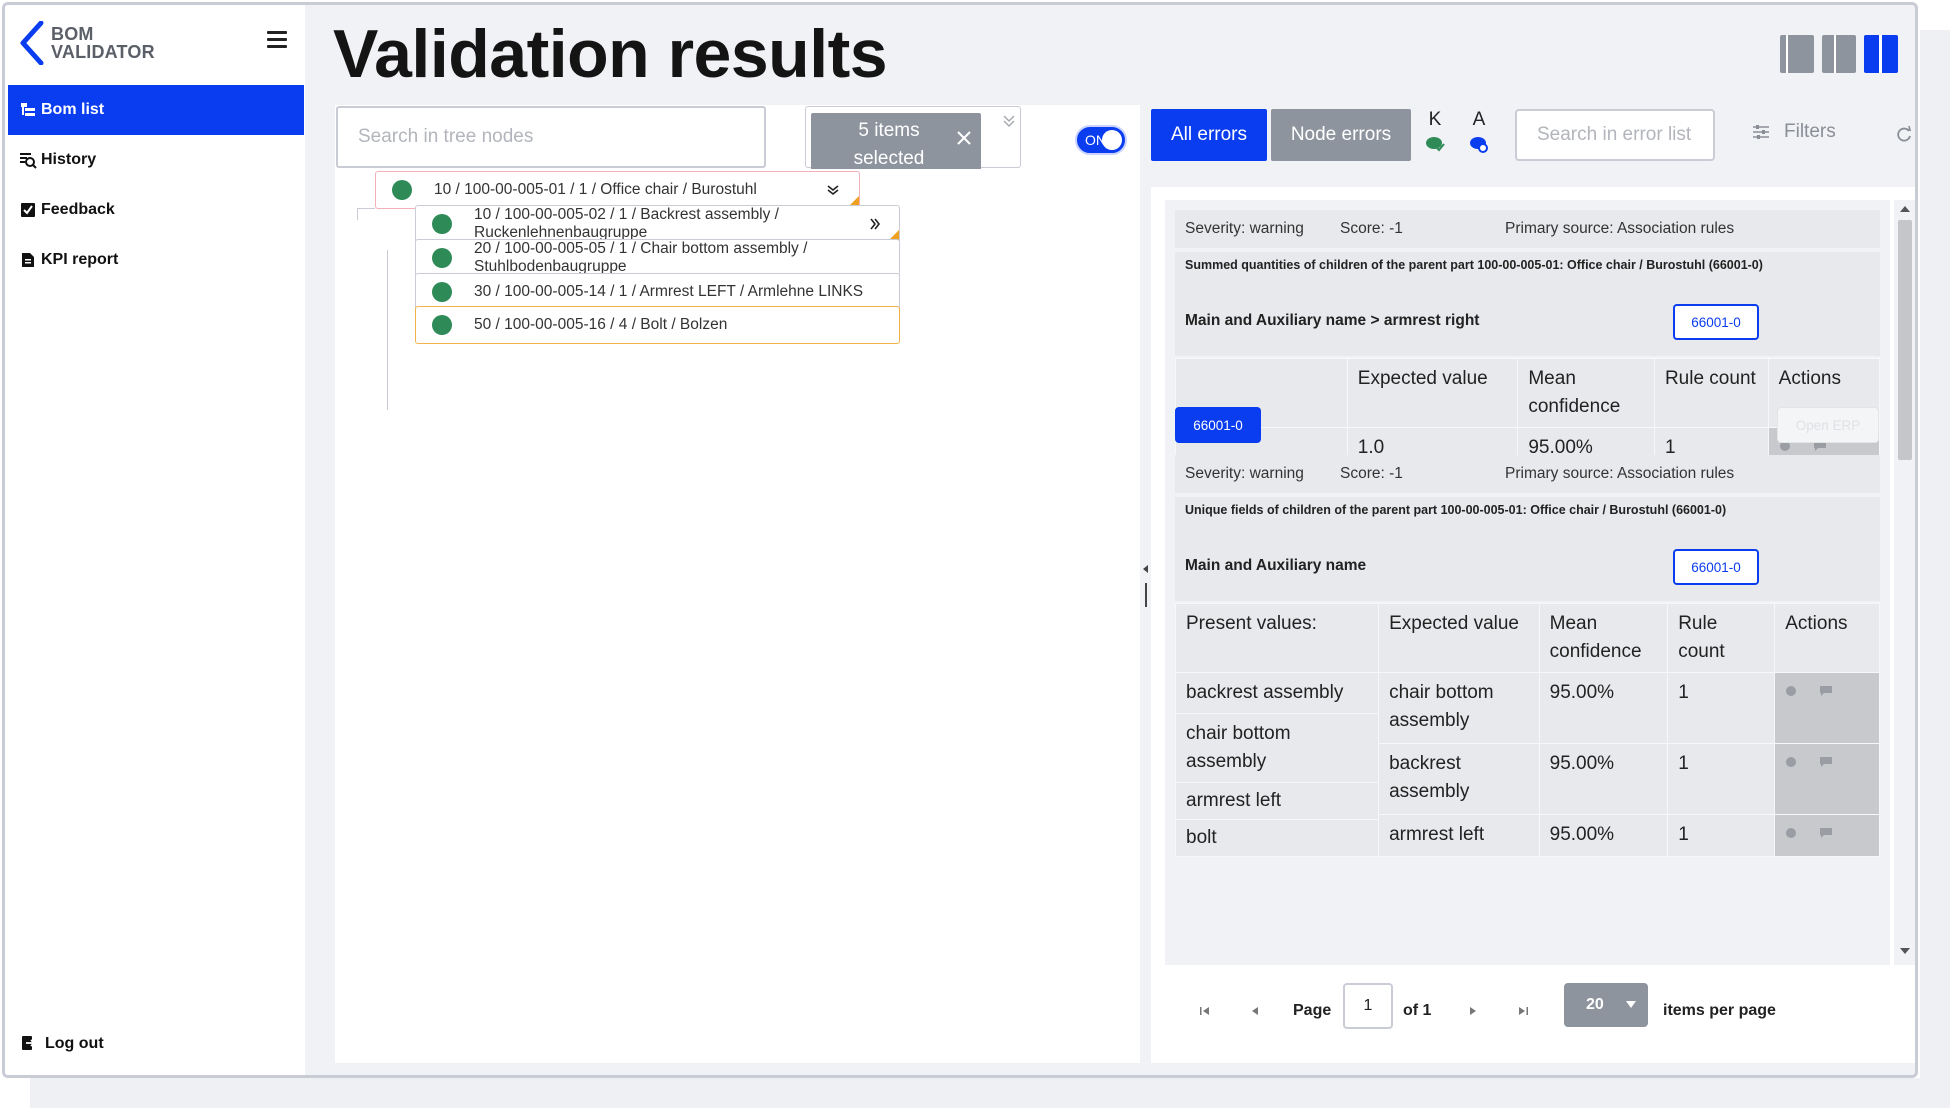 This screenshot has height=1110, width=1950. Describe the element at coordinates (1459, 778) in the screenshot. I see `expected-value: backrest assembly` at that location.